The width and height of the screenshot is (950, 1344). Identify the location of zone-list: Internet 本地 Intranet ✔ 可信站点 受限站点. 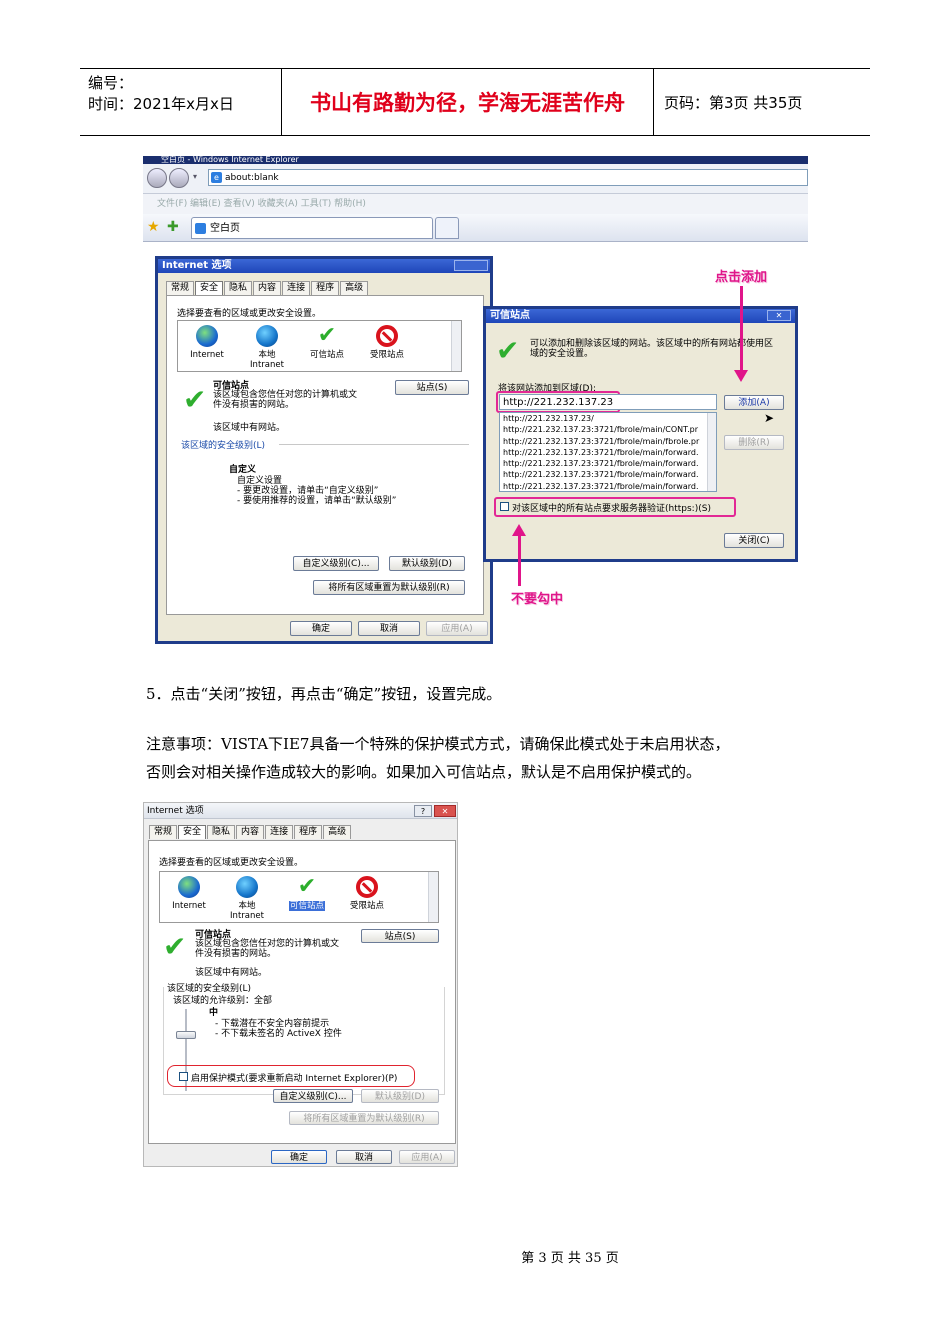
(299, 897).